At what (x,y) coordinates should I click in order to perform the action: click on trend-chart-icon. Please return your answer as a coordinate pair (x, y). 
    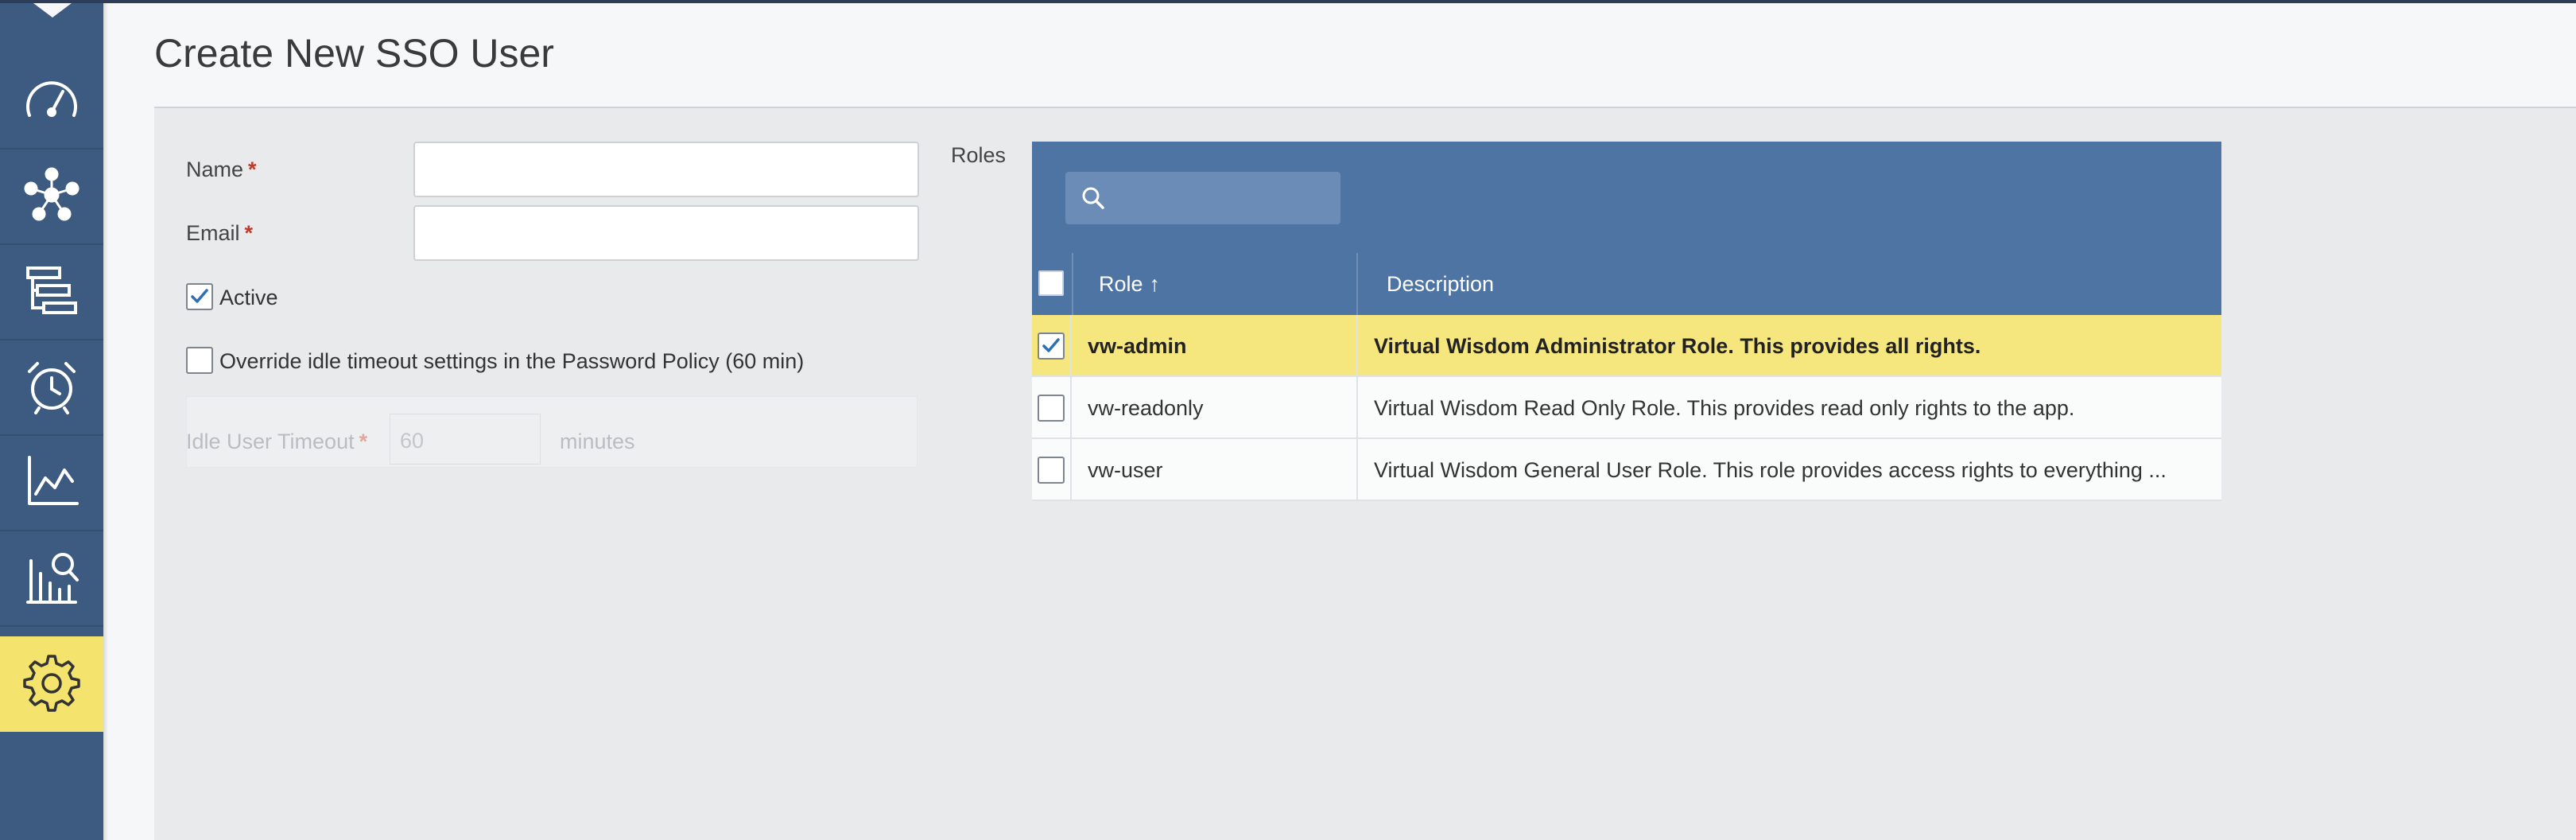
    Looking at the image, I should click on (52, 483).